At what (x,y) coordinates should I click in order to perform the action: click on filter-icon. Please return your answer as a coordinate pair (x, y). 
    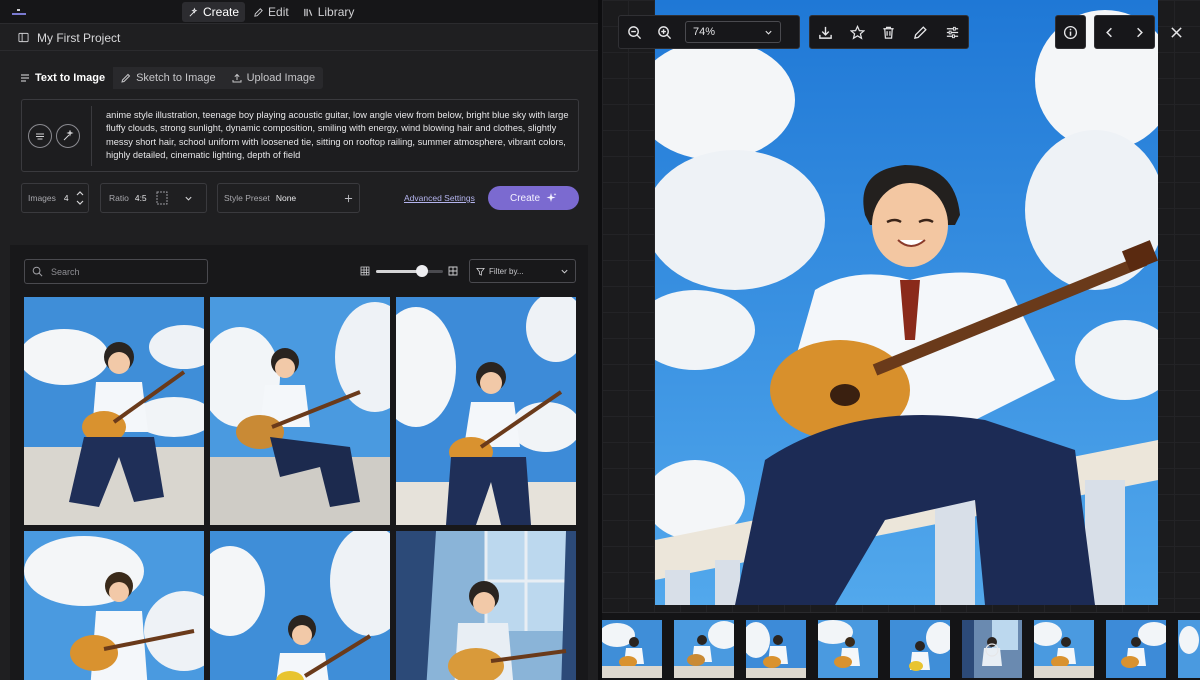
    Looking at the image, I should click on (480, 271).